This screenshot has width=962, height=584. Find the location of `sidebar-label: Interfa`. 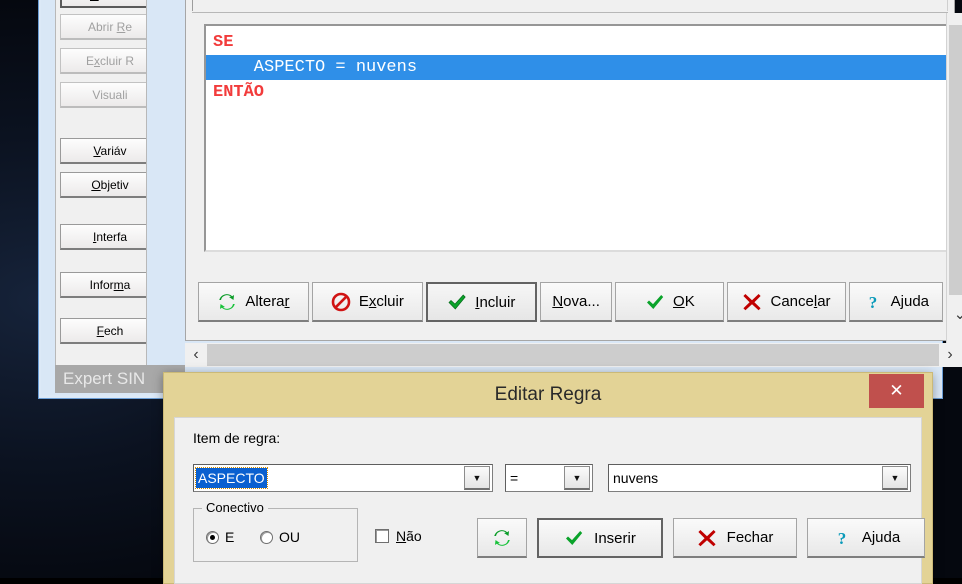

sidebar-label: Interfa is located at coordinates (110, 236).